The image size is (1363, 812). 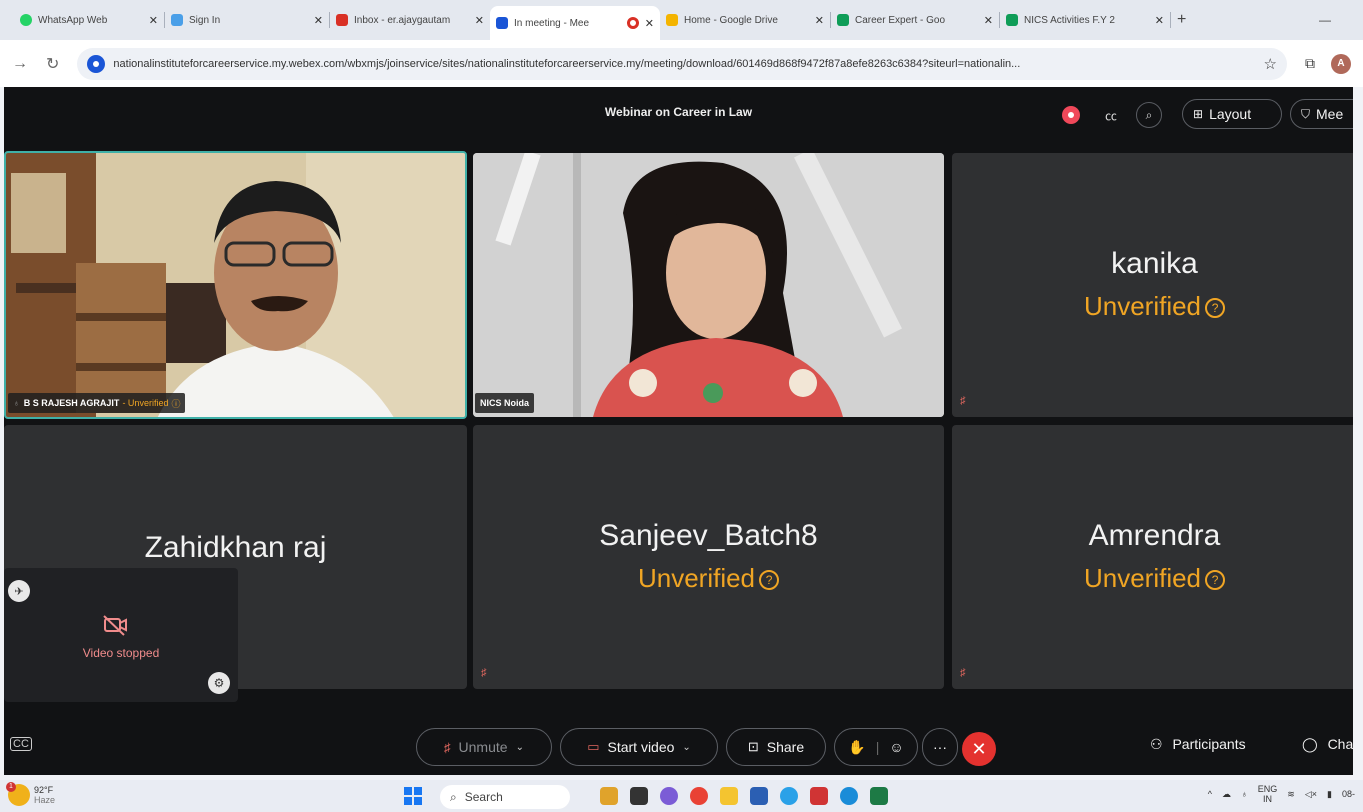 What do you see at coordinates (1149, 115) in the screenshot?
I see `zoom-search-icon: ⌕` at bounding box center [1149, 115].